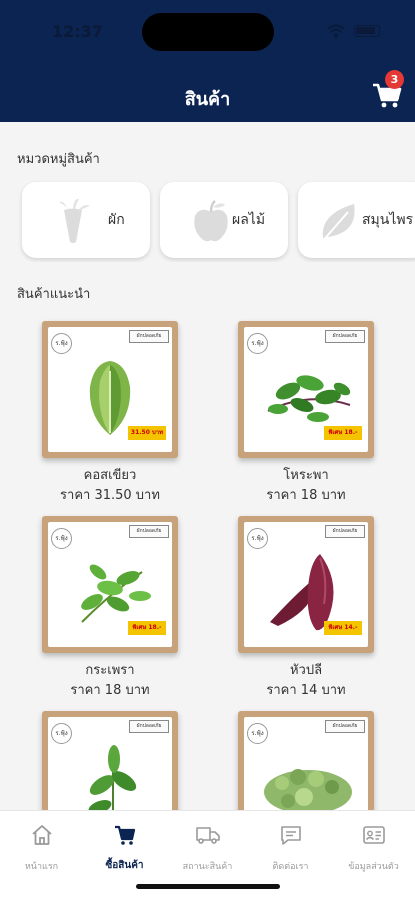 The width and height of the screenshot is (415, 900). Describe the element at coordinates (207, 849) in the screenshot. I see `nav-order-status: สถานะสินค้า` at that location.